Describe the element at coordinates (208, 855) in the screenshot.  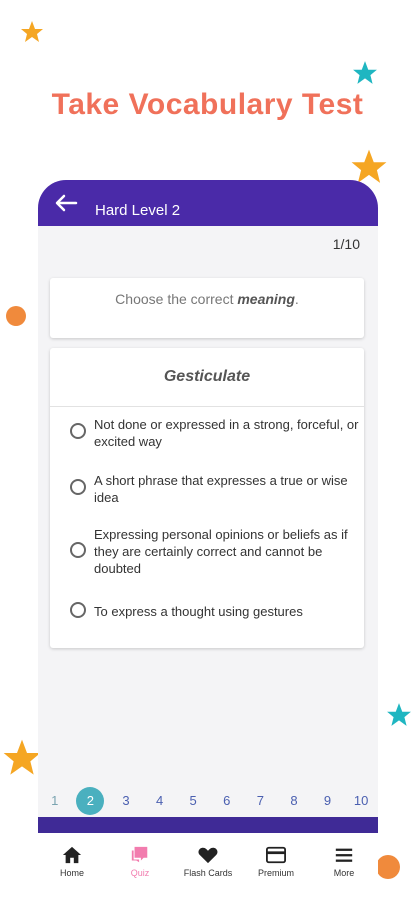
I see `heart-icon` at that location.